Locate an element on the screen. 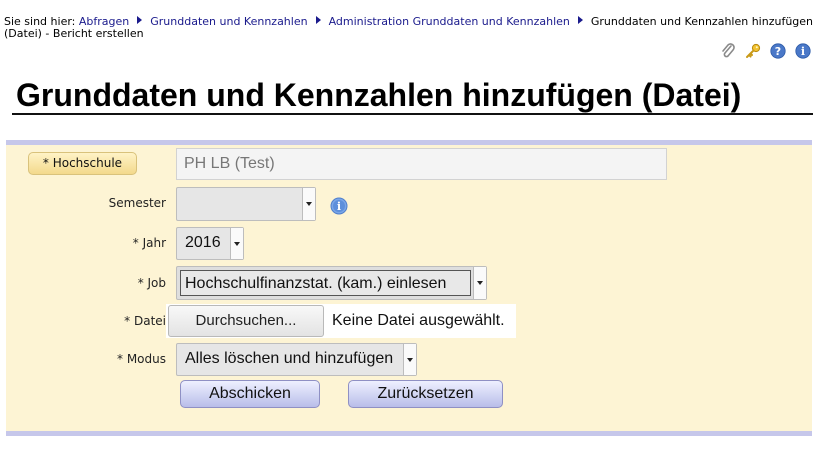  hochschule-field: PH LB (Test) is located at coordinates (421, 164).